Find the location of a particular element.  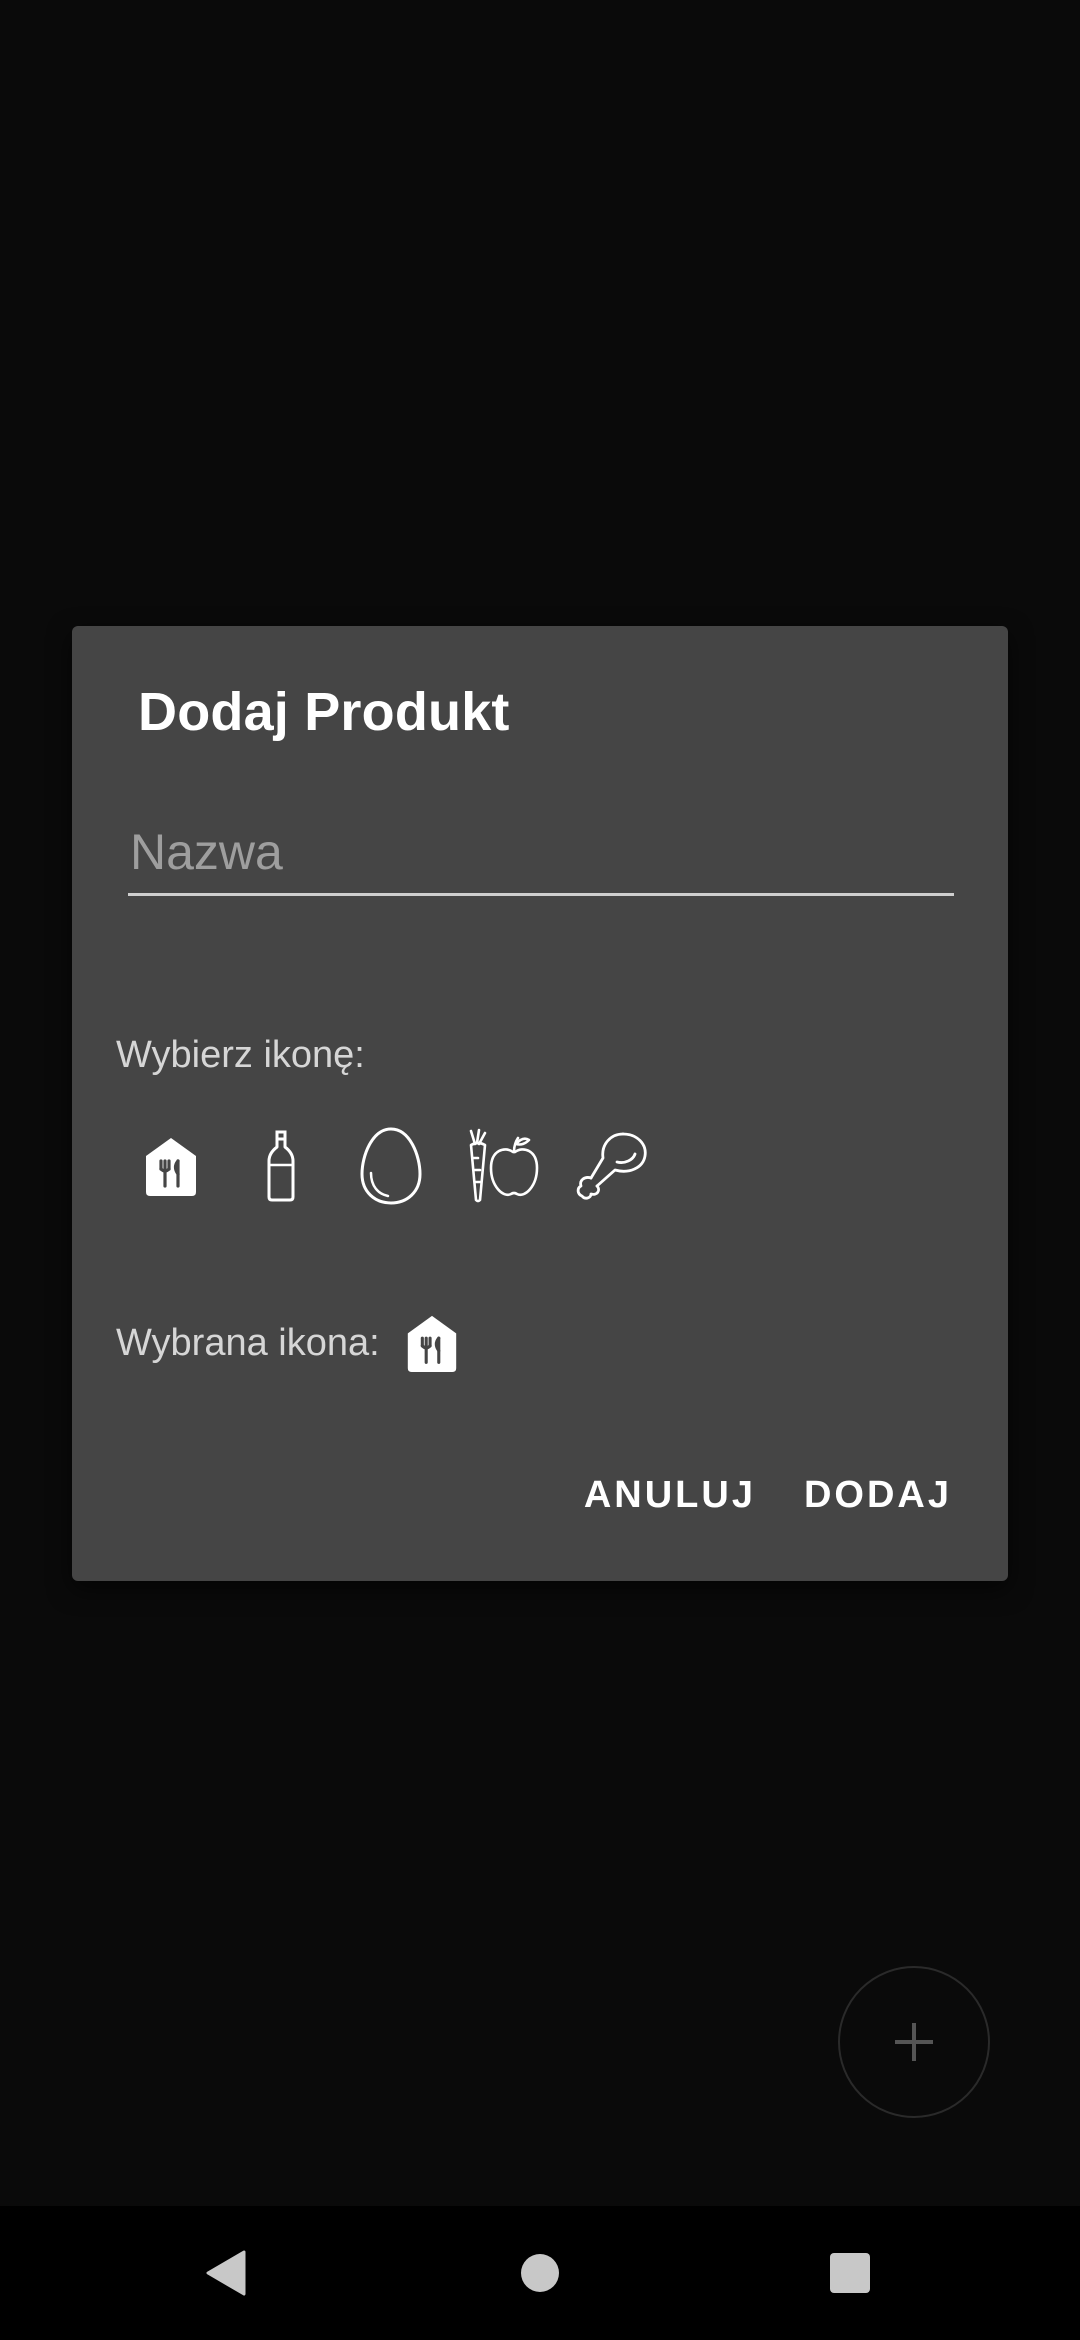

home-circle-icon is located at coordinates (540, 2273).